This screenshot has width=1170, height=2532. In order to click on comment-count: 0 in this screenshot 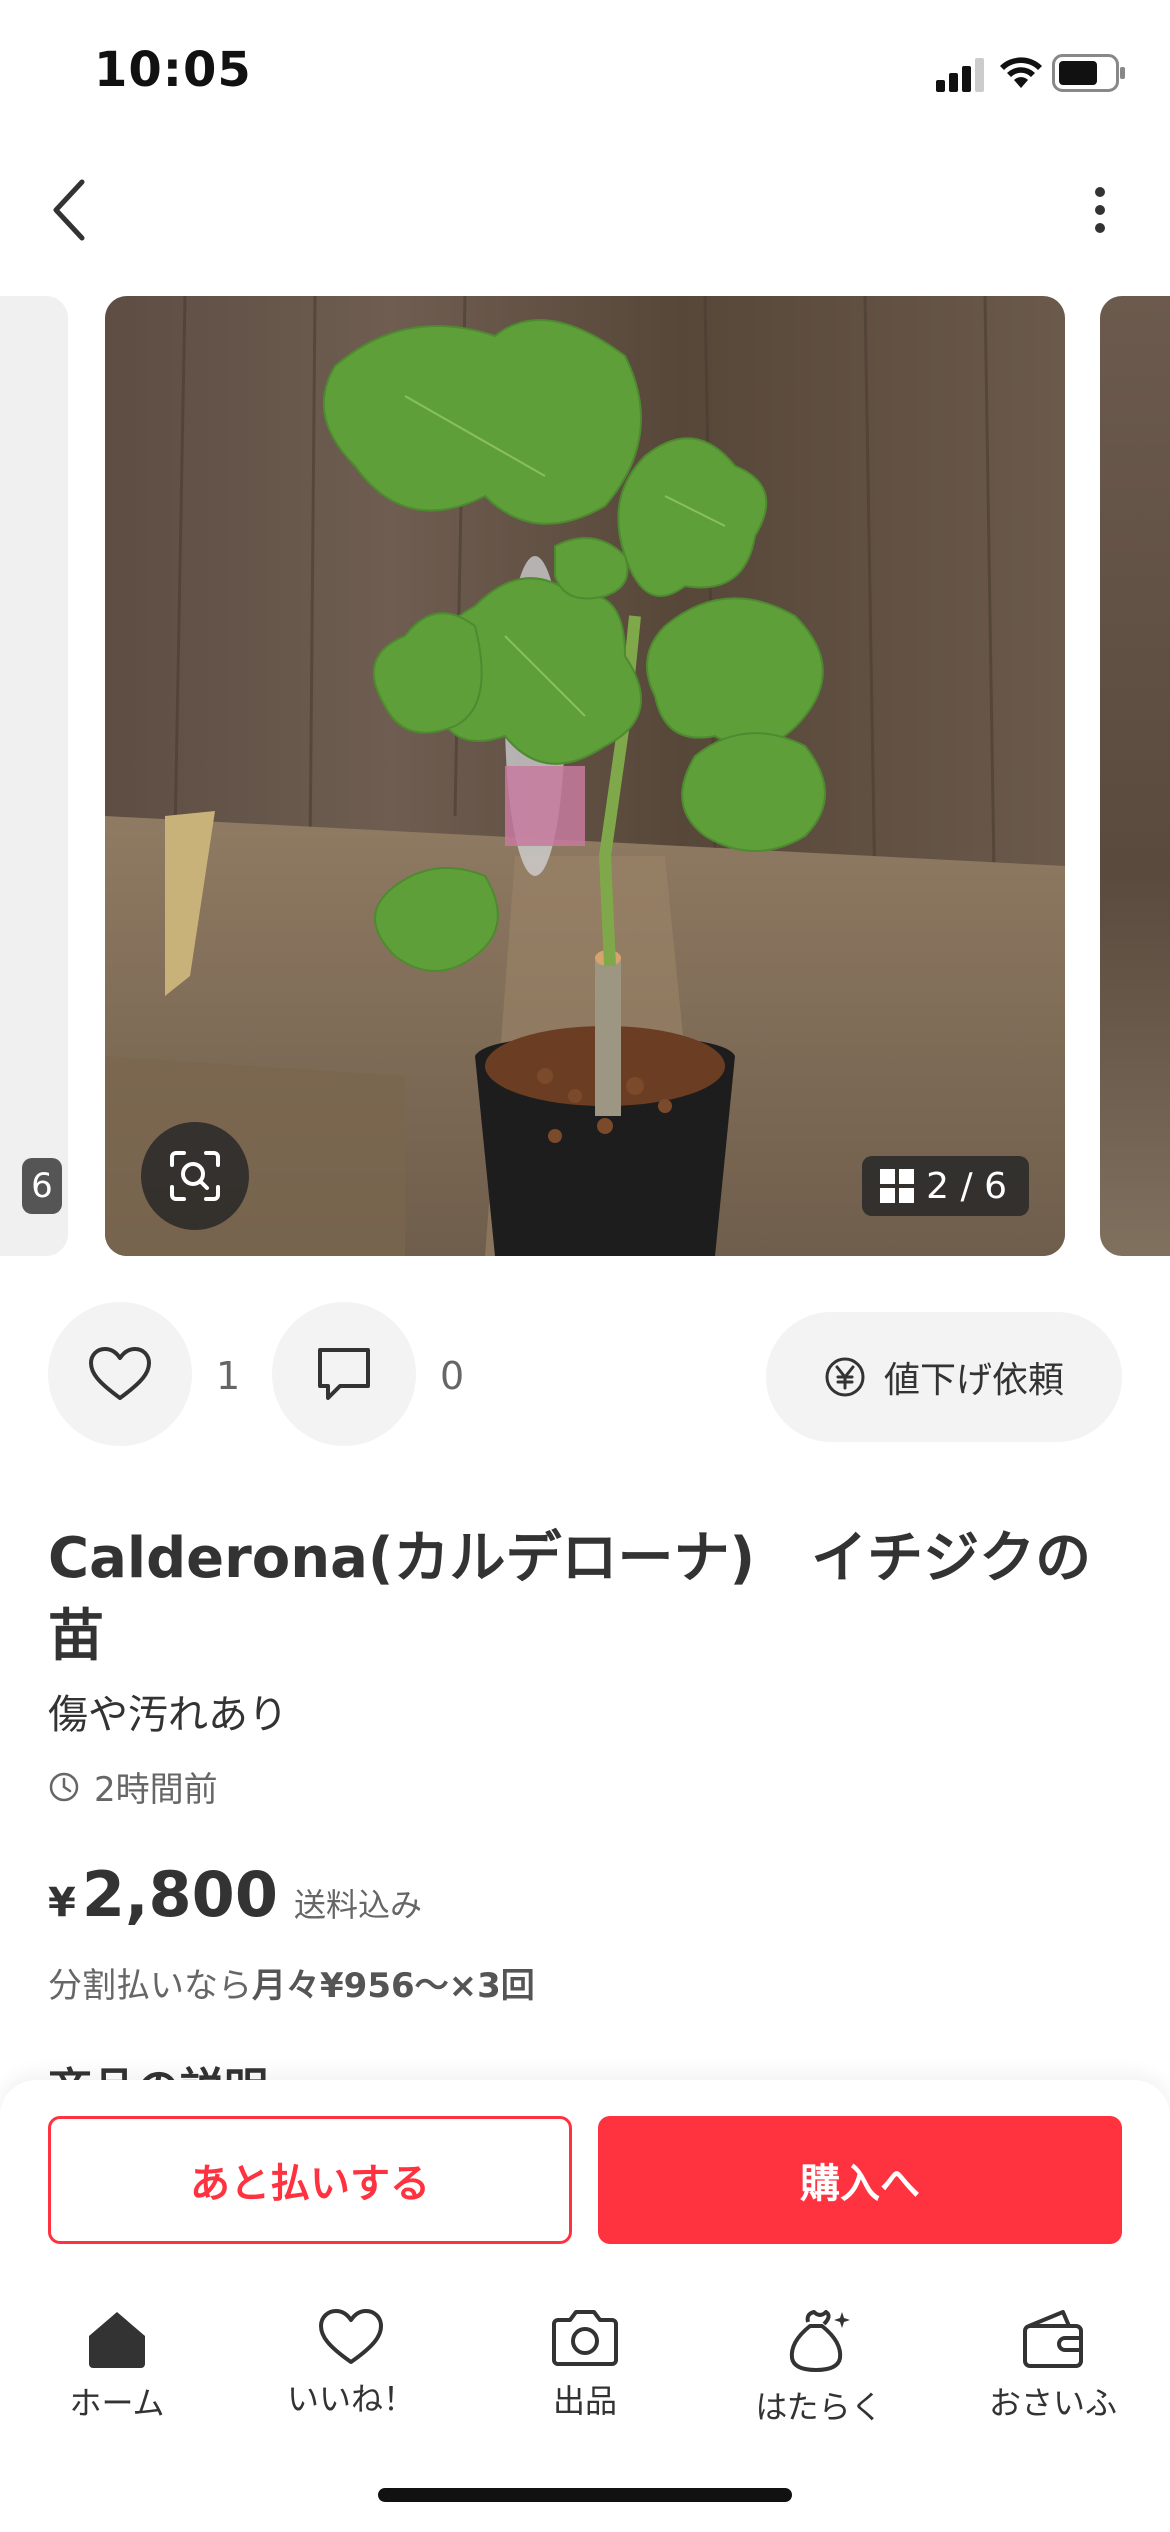, I will do `click(452, 1376)`.